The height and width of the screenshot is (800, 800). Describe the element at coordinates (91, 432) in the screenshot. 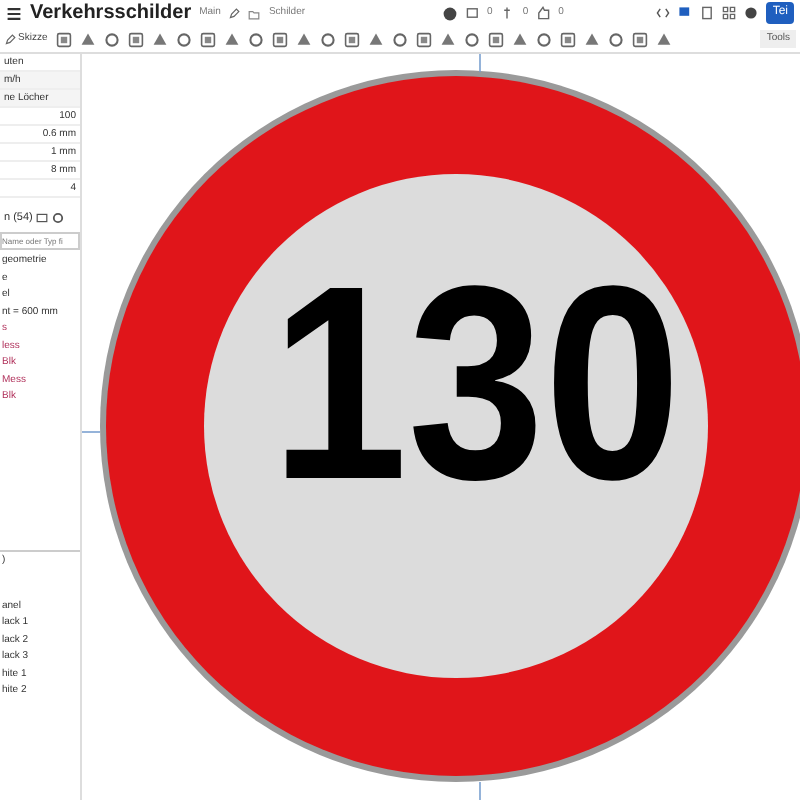

I see `horizontal-axis-line` at that location.